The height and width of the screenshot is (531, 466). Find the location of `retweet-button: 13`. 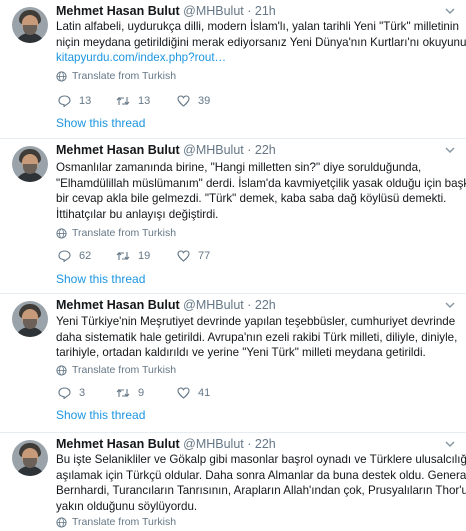

retweet-button: 13 is located at coordinates (133, 101).